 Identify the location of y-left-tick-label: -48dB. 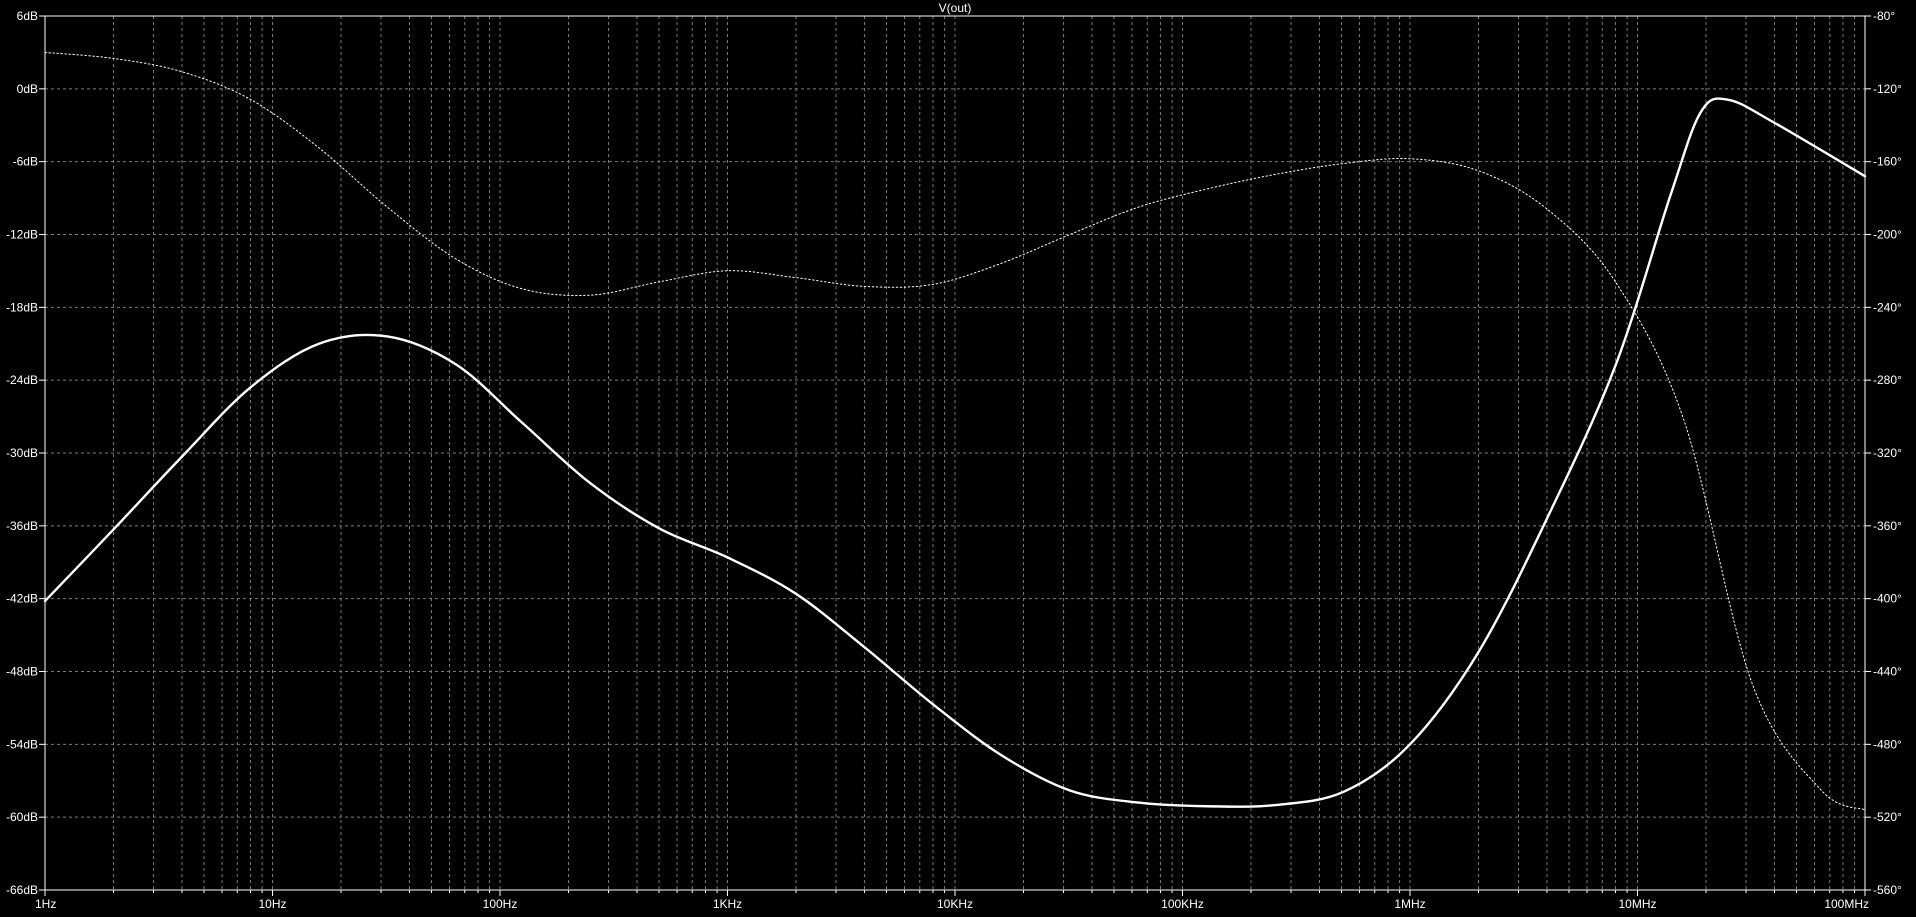
(22, 672).